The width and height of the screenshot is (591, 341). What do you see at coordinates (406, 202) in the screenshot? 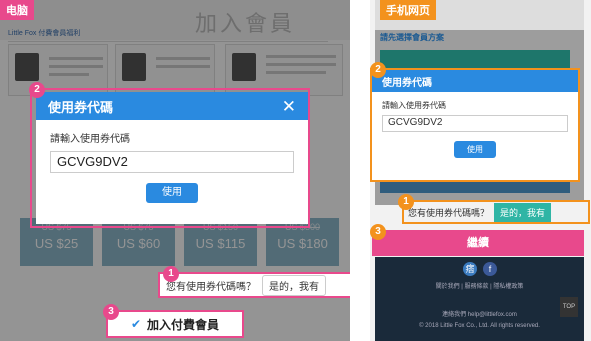
I see `mobile-step-badge-1: 1` at bounding box center [406, 202].